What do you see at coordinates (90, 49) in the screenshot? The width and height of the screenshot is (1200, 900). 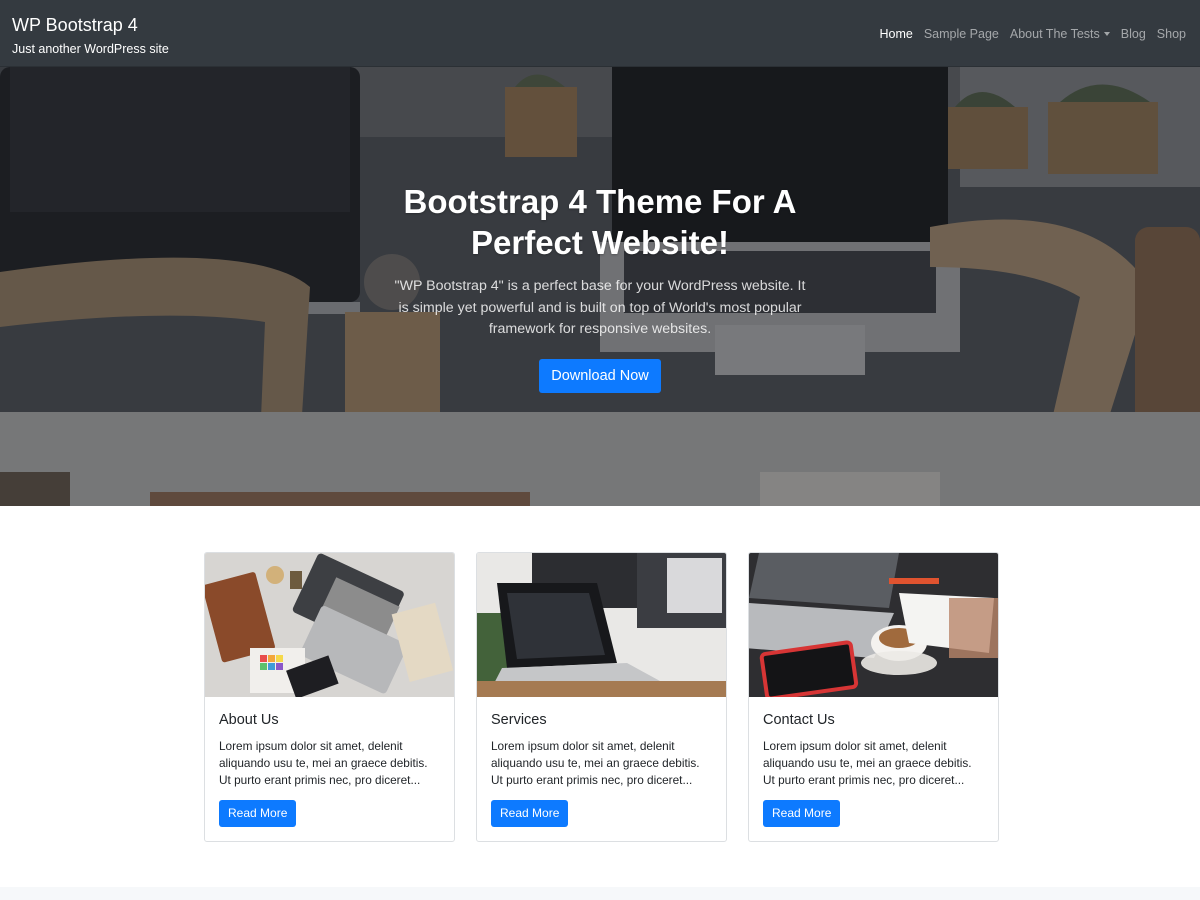 I see `site-tagline: Just another WordPress site` at bounding box center [90, 49].